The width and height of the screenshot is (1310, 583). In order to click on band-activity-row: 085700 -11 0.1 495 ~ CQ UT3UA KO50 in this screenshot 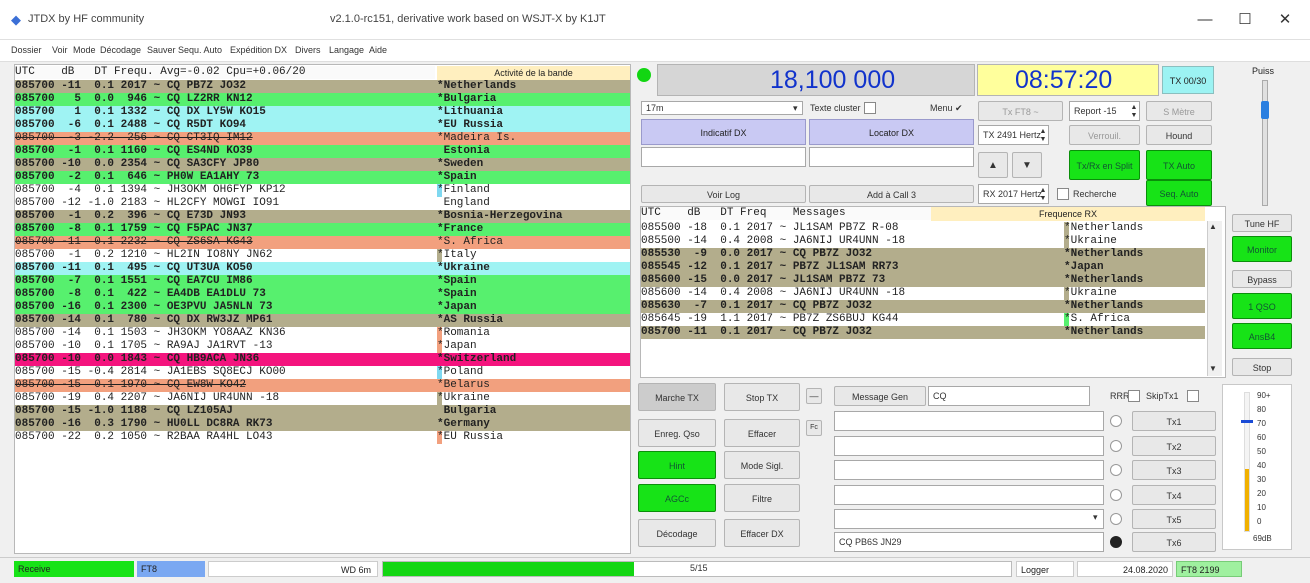, I will do `click(226, 268)`.